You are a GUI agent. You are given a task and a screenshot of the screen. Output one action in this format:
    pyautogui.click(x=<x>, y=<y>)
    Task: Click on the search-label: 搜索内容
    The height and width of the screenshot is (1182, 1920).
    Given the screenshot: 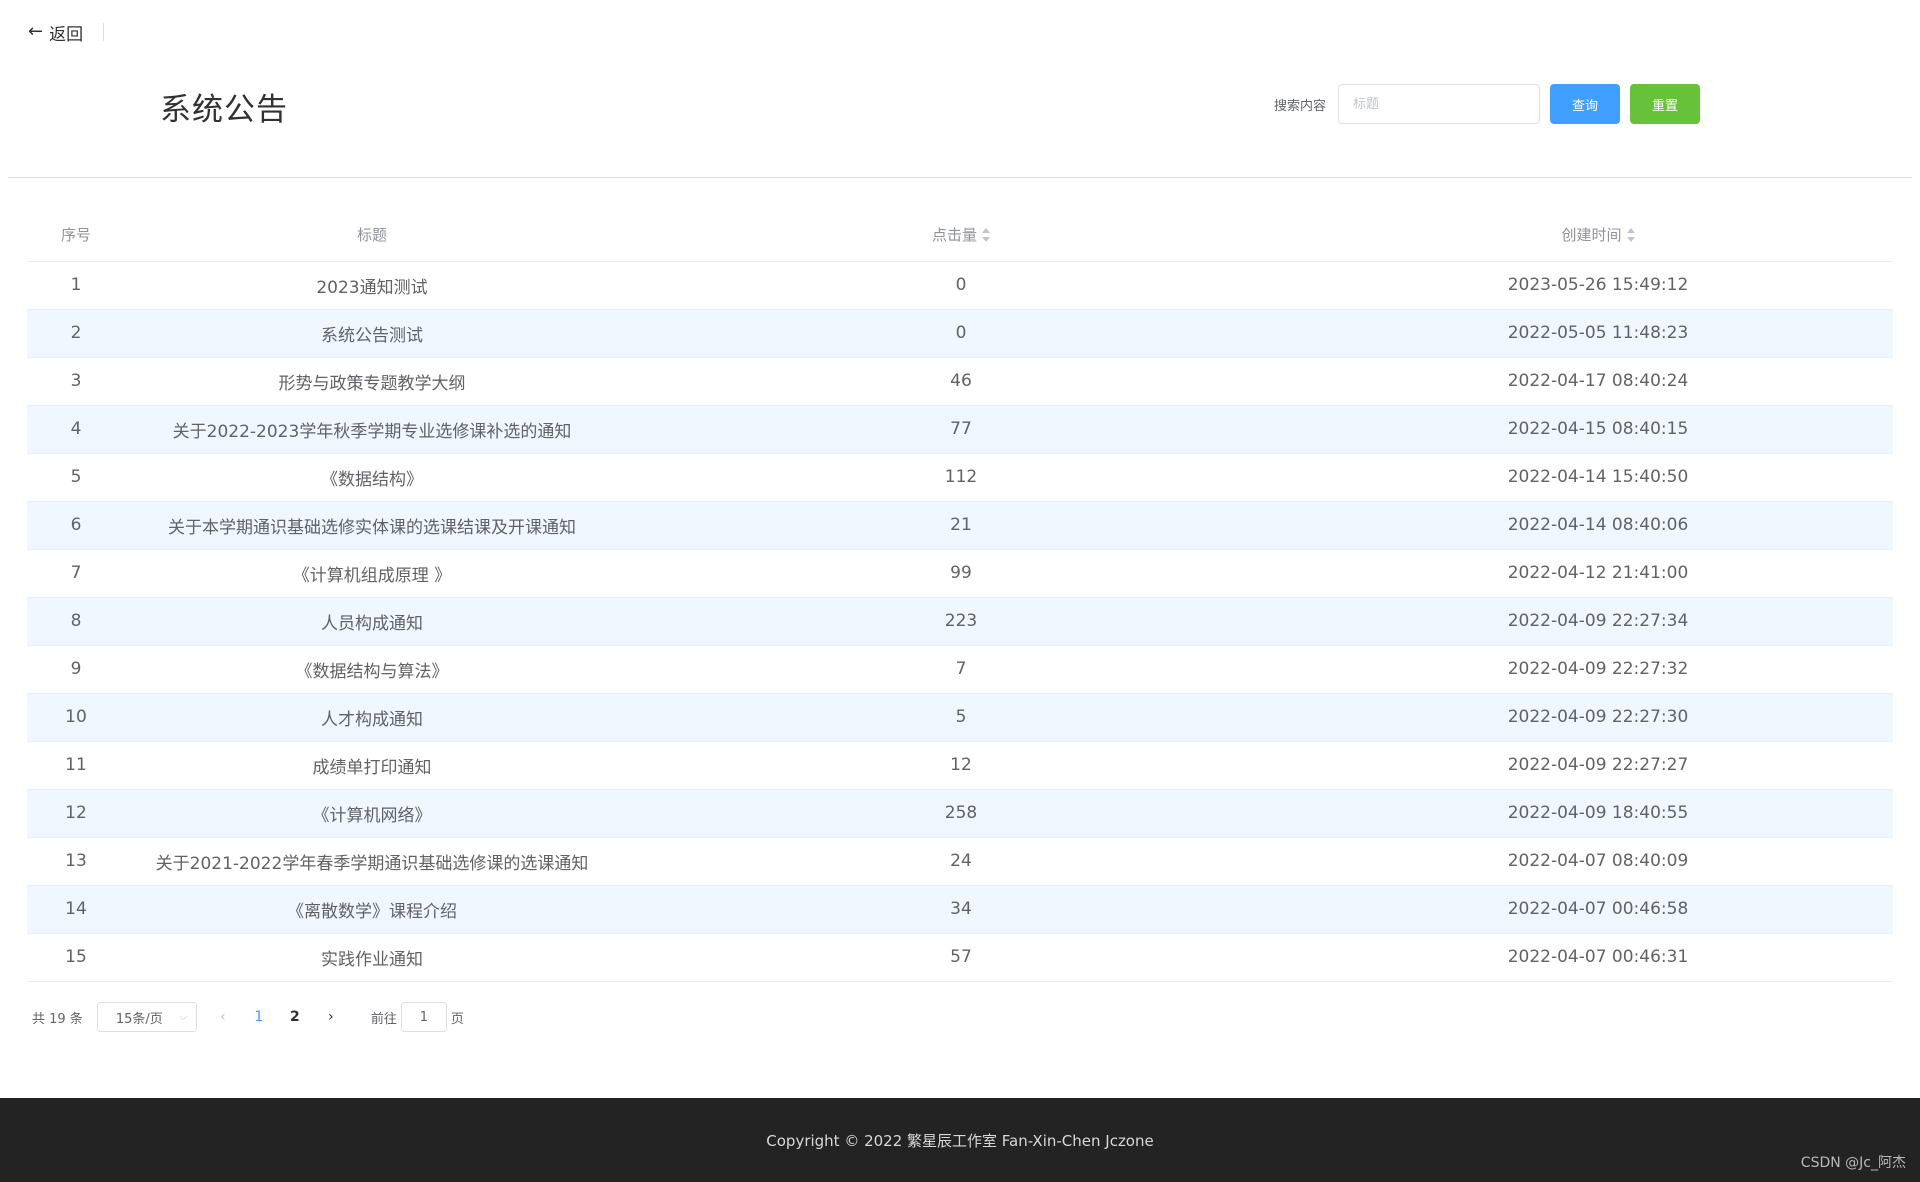 What is the action you would take?
    pyautogui.click(x=1300, y=106)
    